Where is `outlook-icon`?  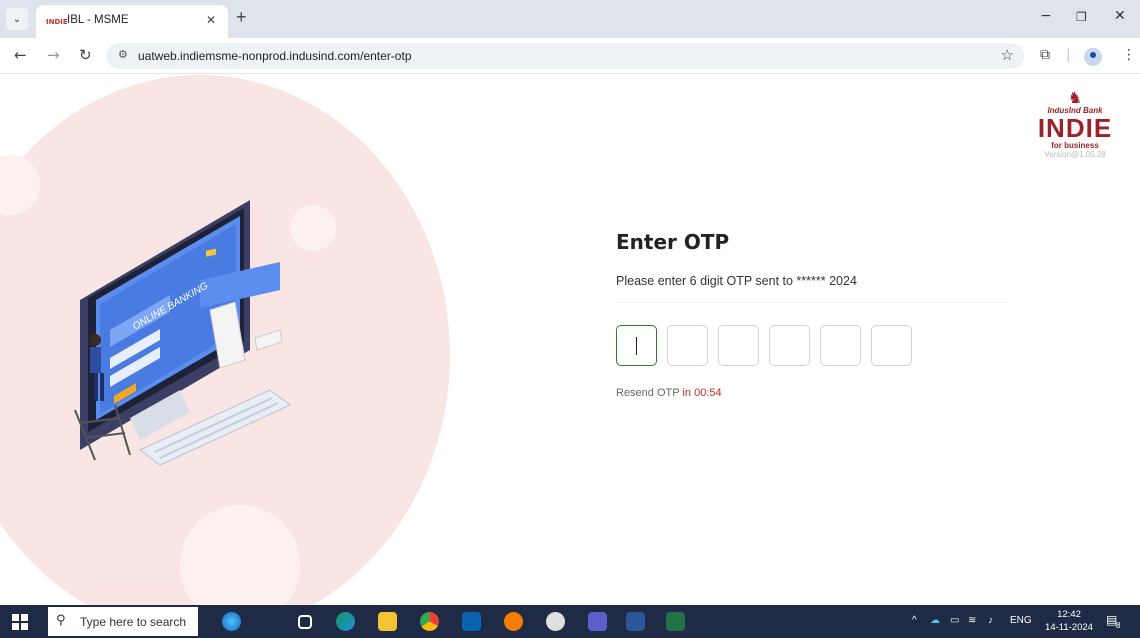 outlook-icon is located at coordinates (471, 621).